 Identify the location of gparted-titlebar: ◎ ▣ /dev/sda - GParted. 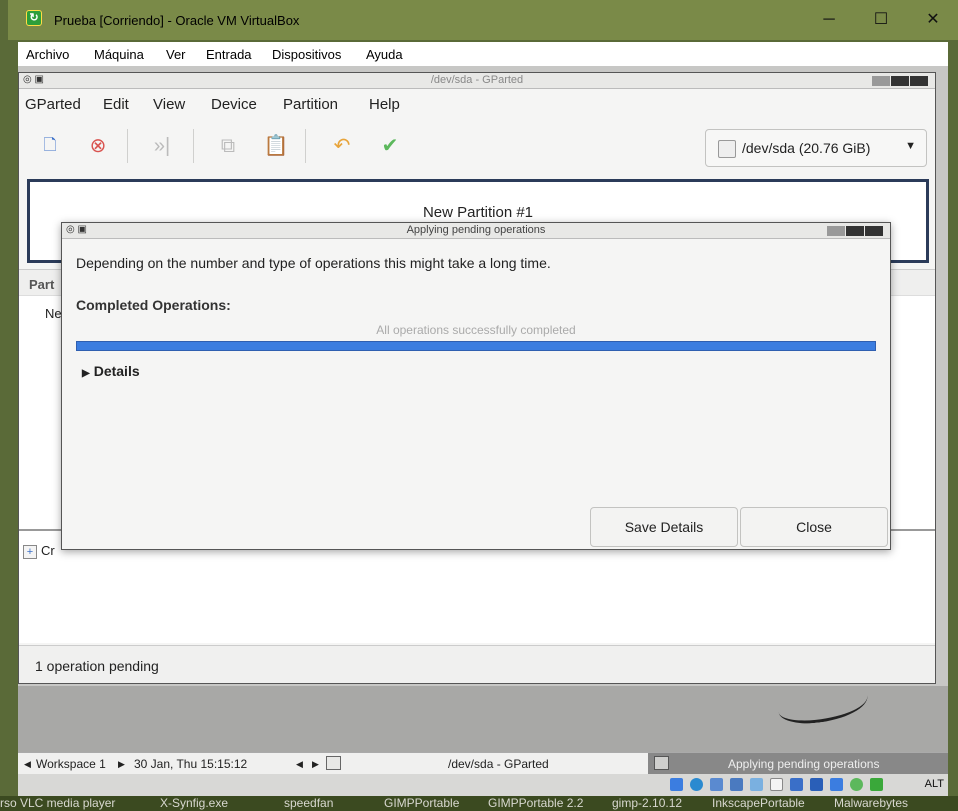
(477, 81).